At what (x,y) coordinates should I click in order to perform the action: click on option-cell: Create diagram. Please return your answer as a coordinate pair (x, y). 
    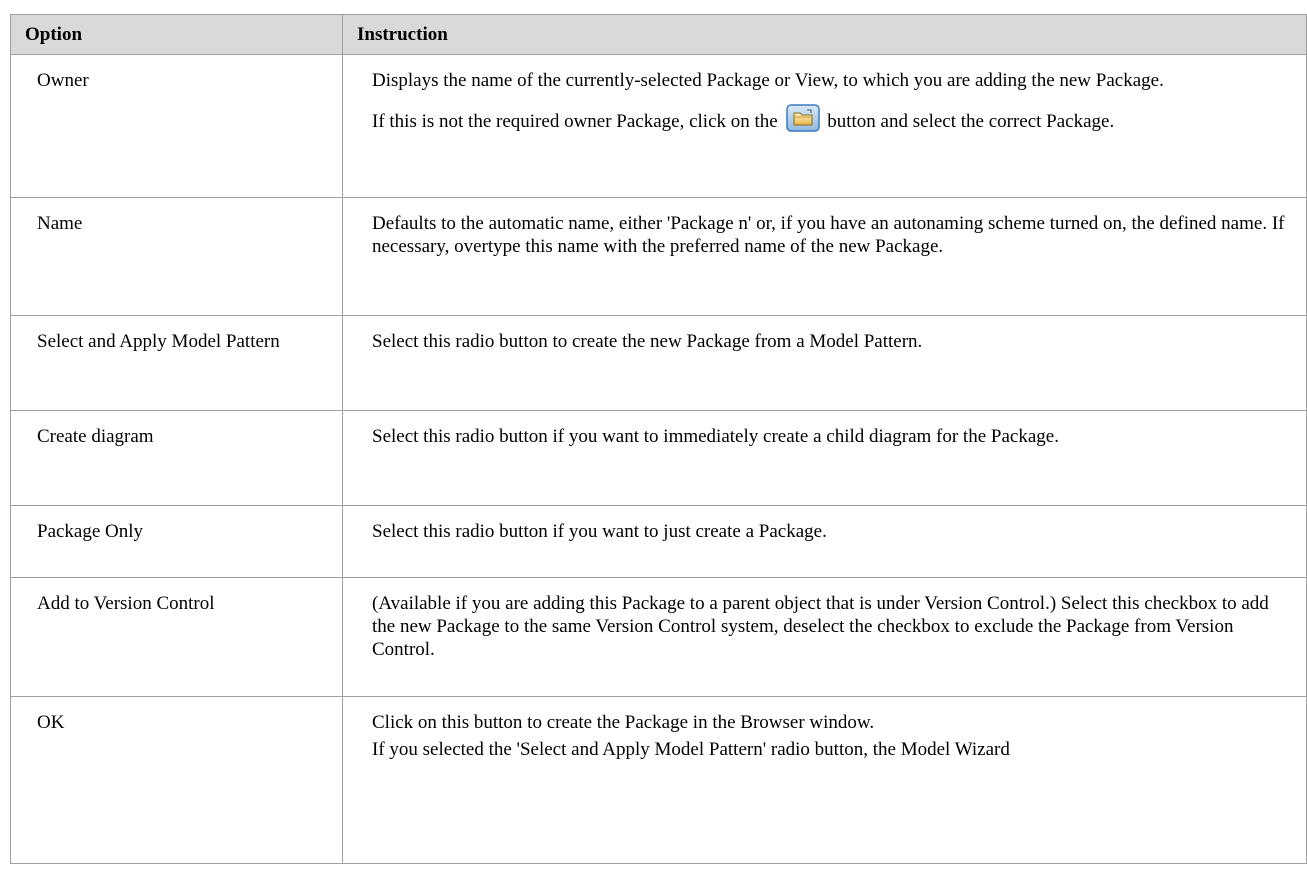
    Looking at the image, I should click on (176, 458).